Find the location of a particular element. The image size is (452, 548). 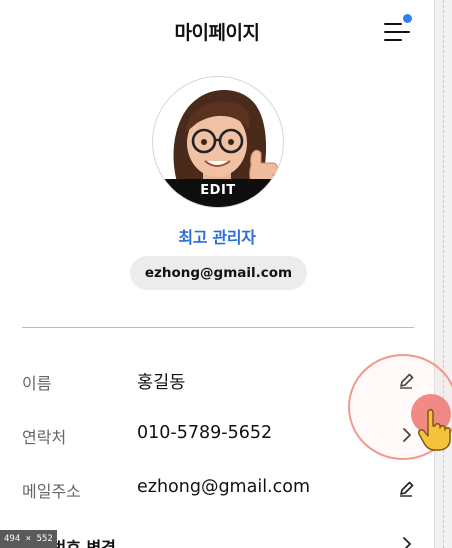

section-divider is located at coordinates (218, 327).